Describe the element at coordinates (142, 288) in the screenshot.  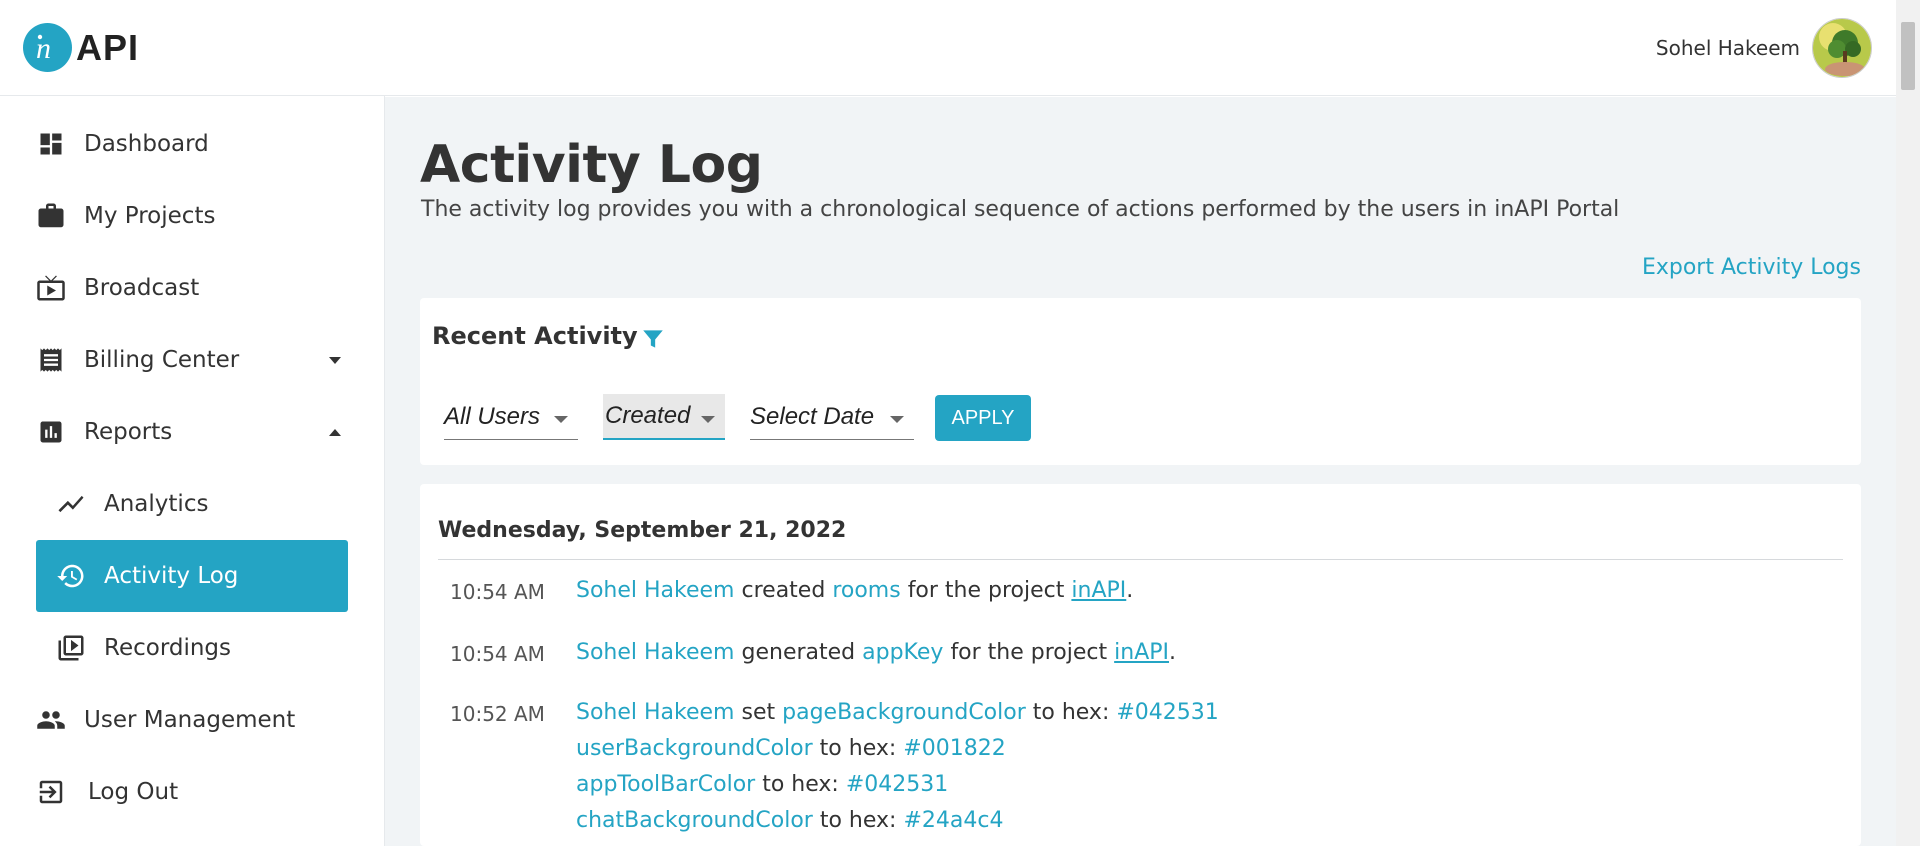
I see `sidebar-item-label: Broadcast` at that location.